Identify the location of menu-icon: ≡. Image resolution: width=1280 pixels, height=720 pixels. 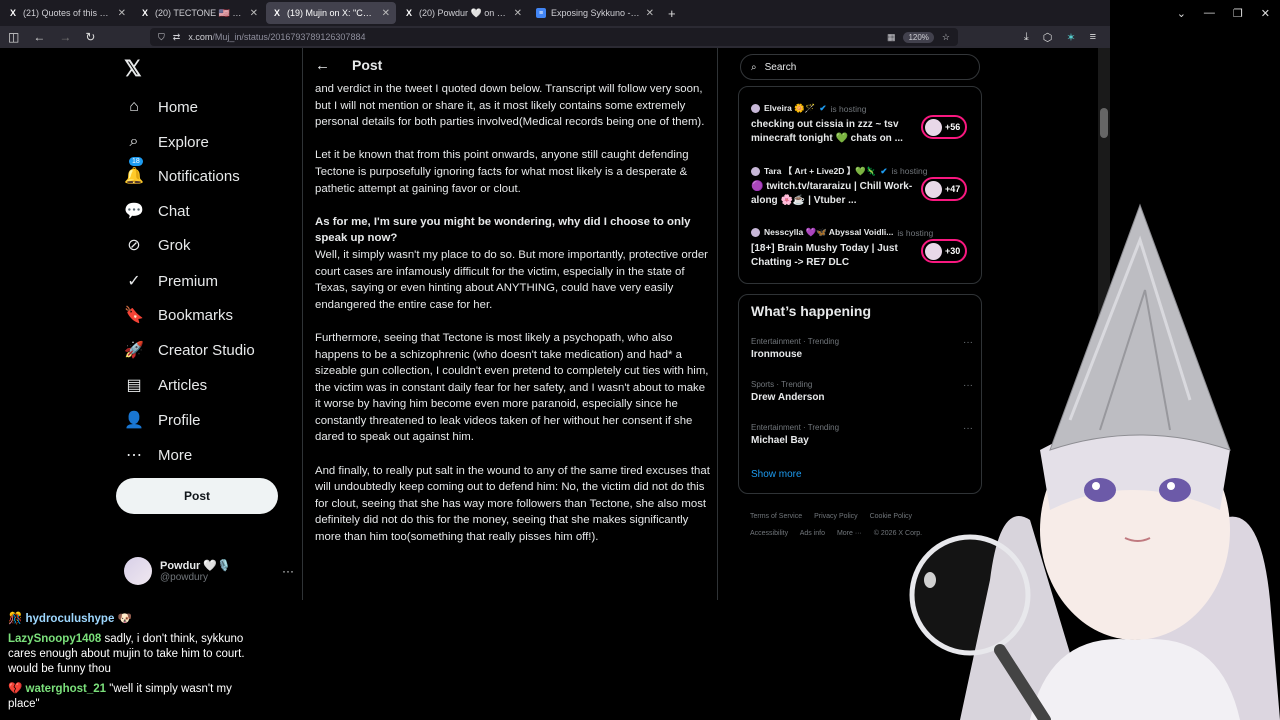
(1093, 37).